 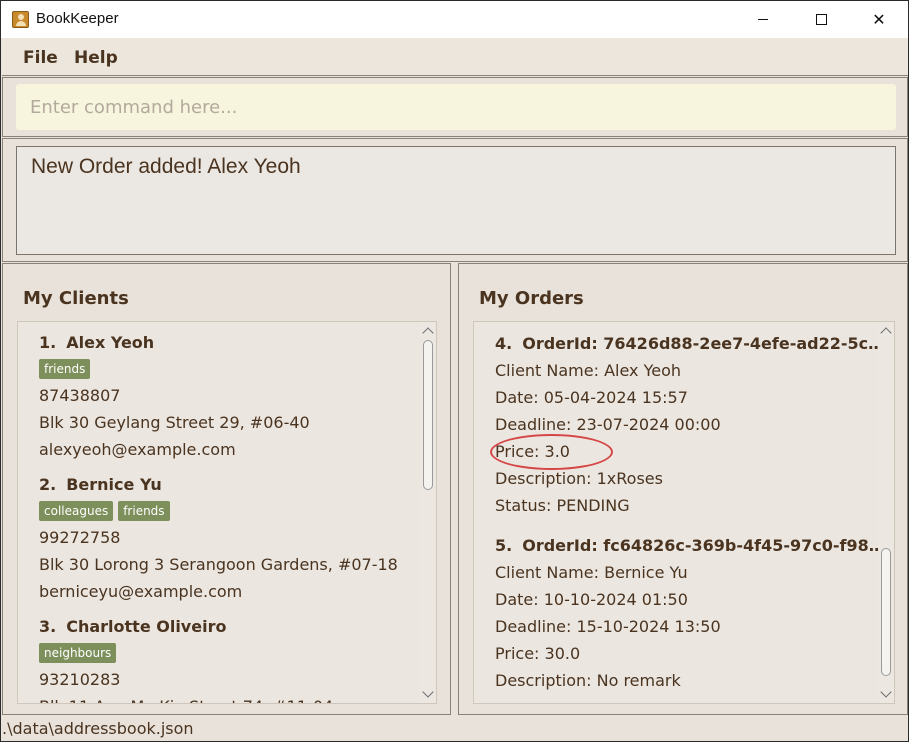 I want to click on client-tags: neighbours, so click(x=237, y=653).